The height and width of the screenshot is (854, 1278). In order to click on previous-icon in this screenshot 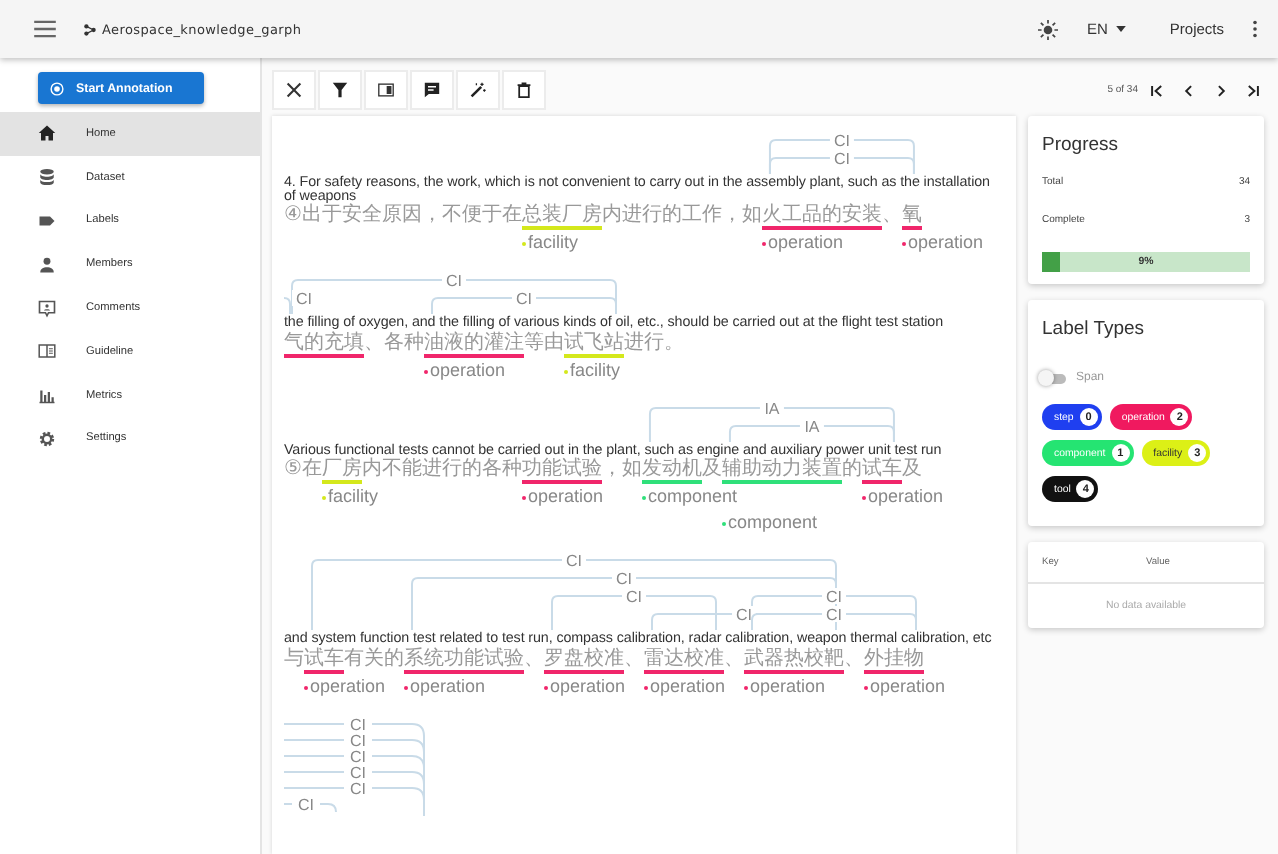, I will do `click(1189, 90)`.